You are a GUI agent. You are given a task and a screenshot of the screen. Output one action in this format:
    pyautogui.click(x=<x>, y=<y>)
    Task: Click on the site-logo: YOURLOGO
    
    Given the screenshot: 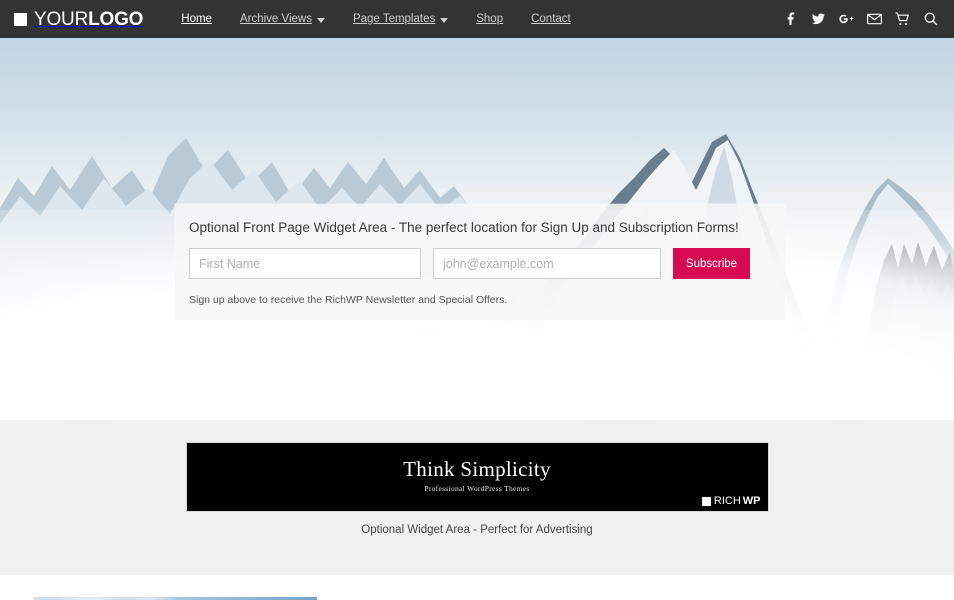 What is the action you would take?
    pyautogui.click(x=78, y=19)
    